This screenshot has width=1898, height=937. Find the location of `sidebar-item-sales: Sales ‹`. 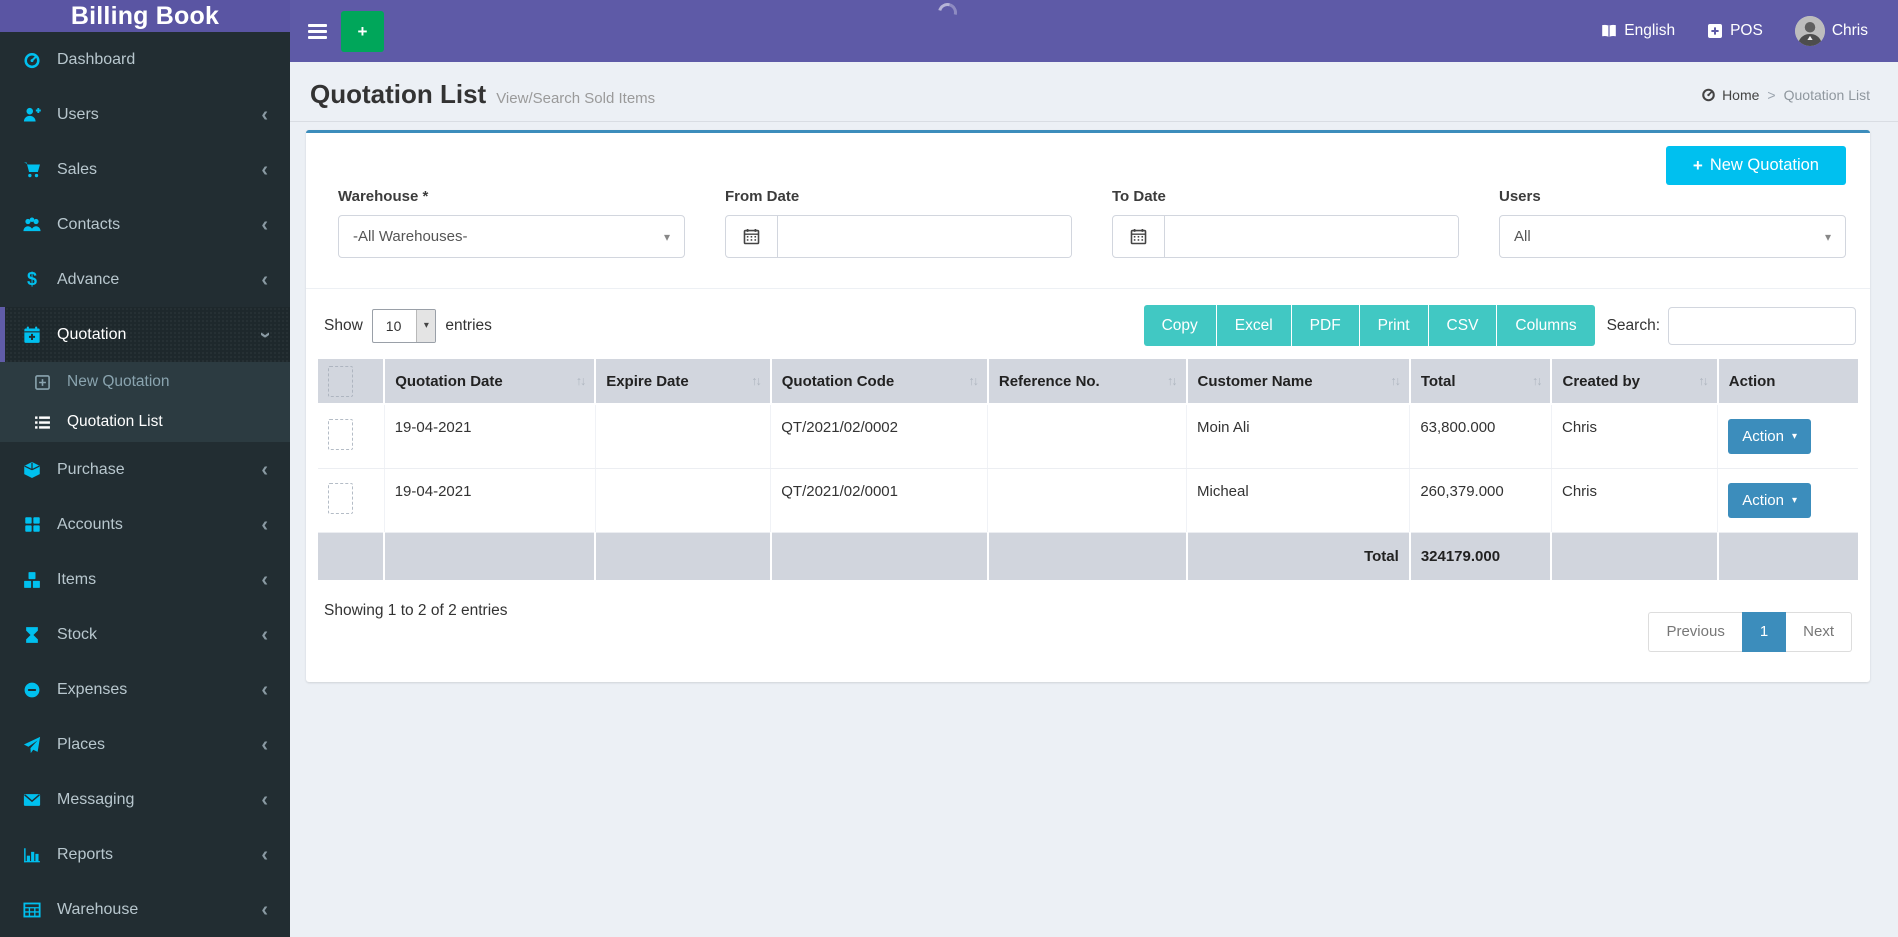

sidebar-item-sales: Sales ‹ is located at coordinates (145, 169).